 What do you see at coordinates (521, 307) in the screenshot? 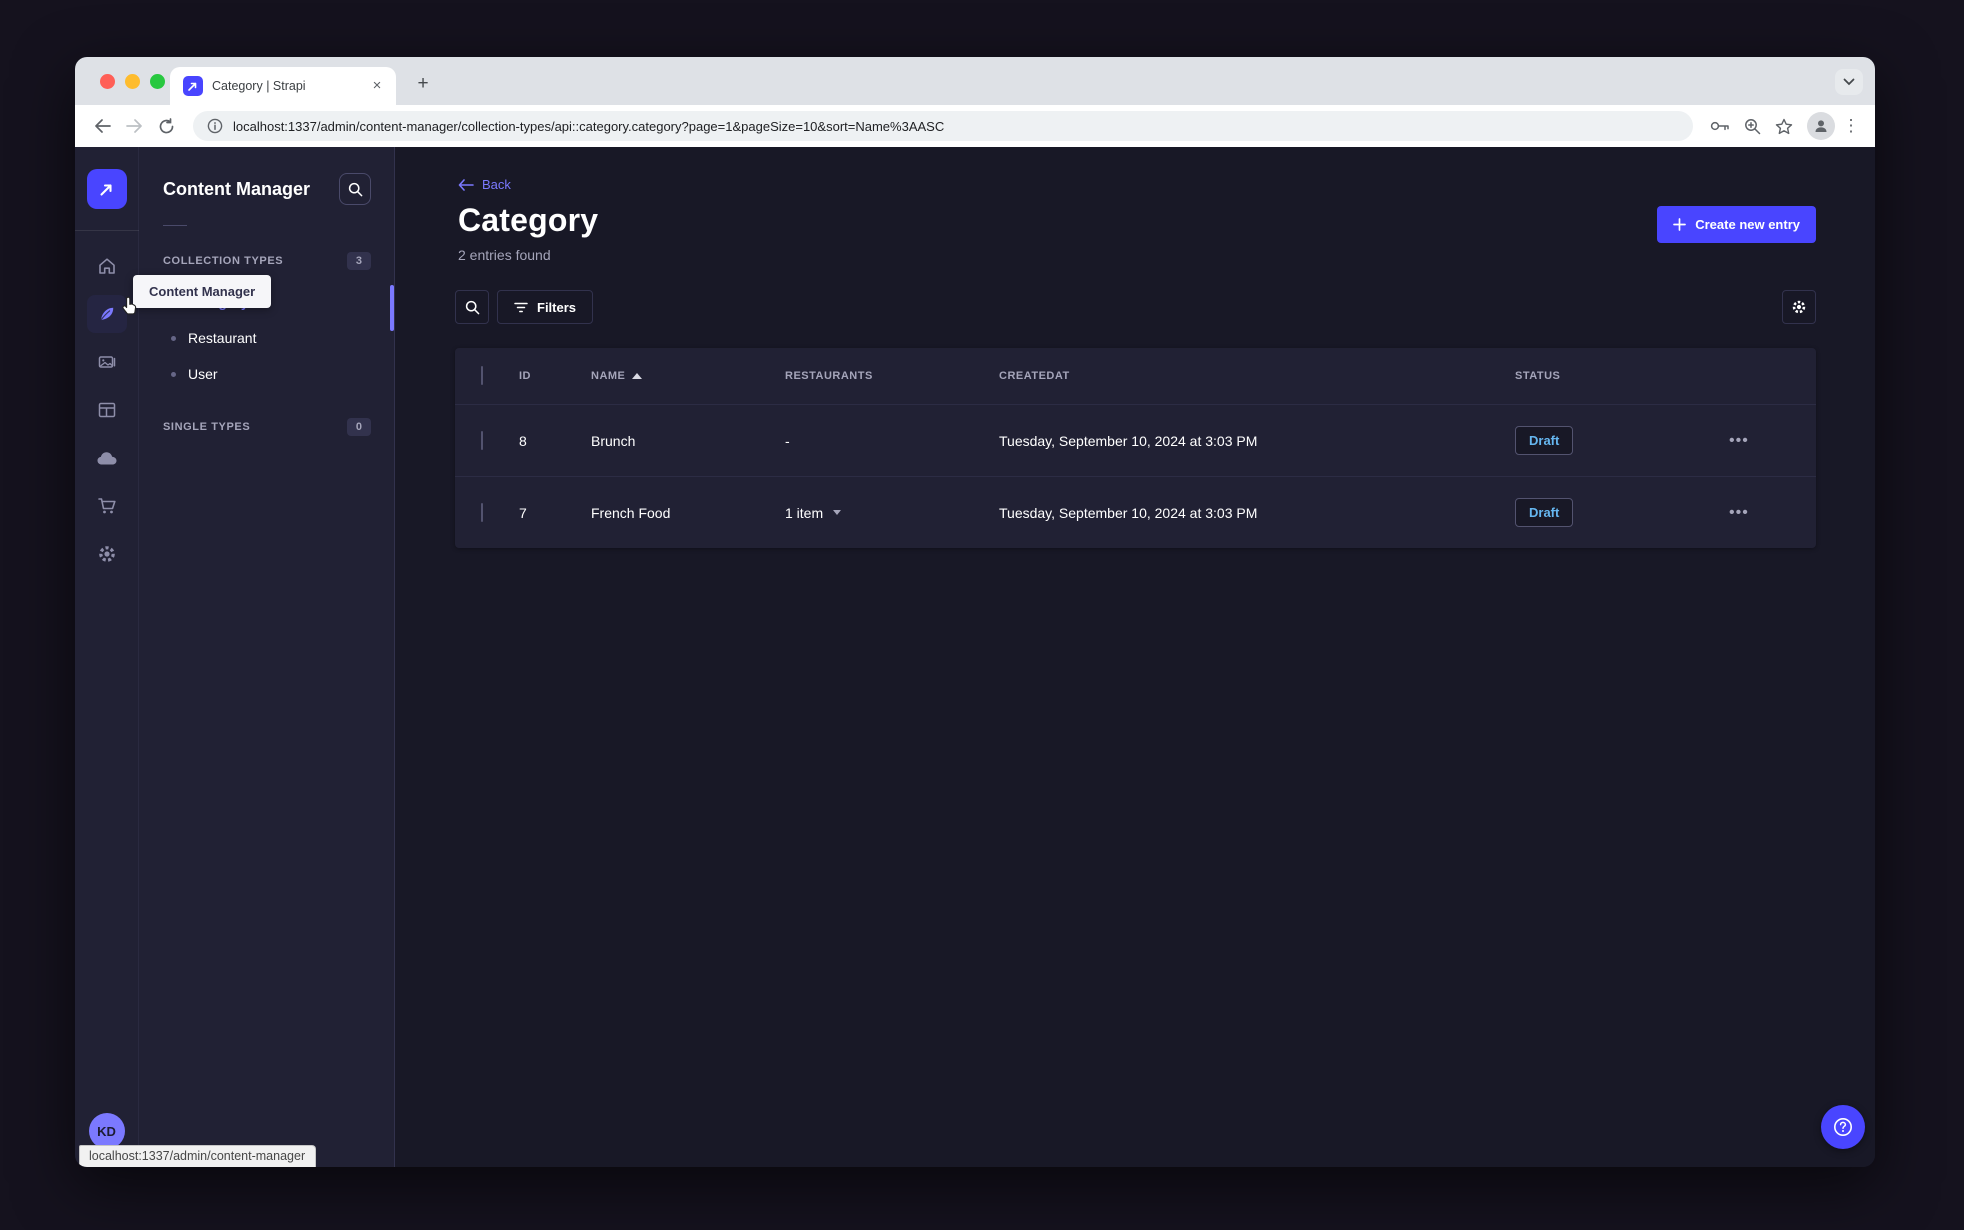
I see `filter-icon` at bounding box center [521, 307].